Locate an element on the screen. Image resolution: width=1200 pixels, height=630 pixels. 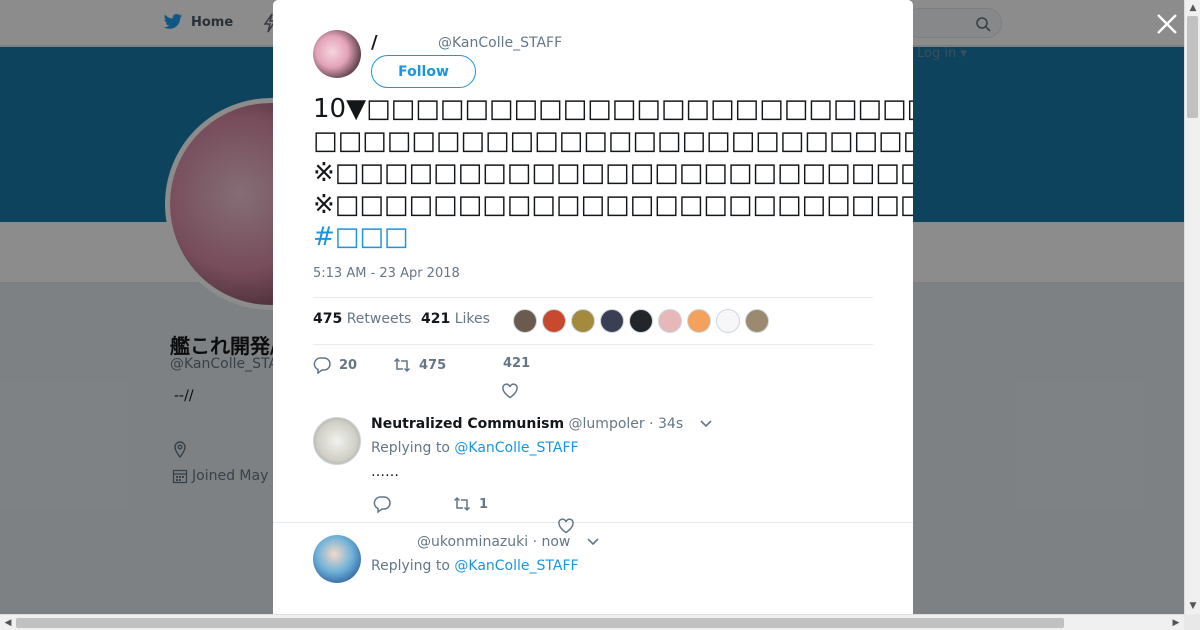
heart-icon is located at coordinates (510, 391).